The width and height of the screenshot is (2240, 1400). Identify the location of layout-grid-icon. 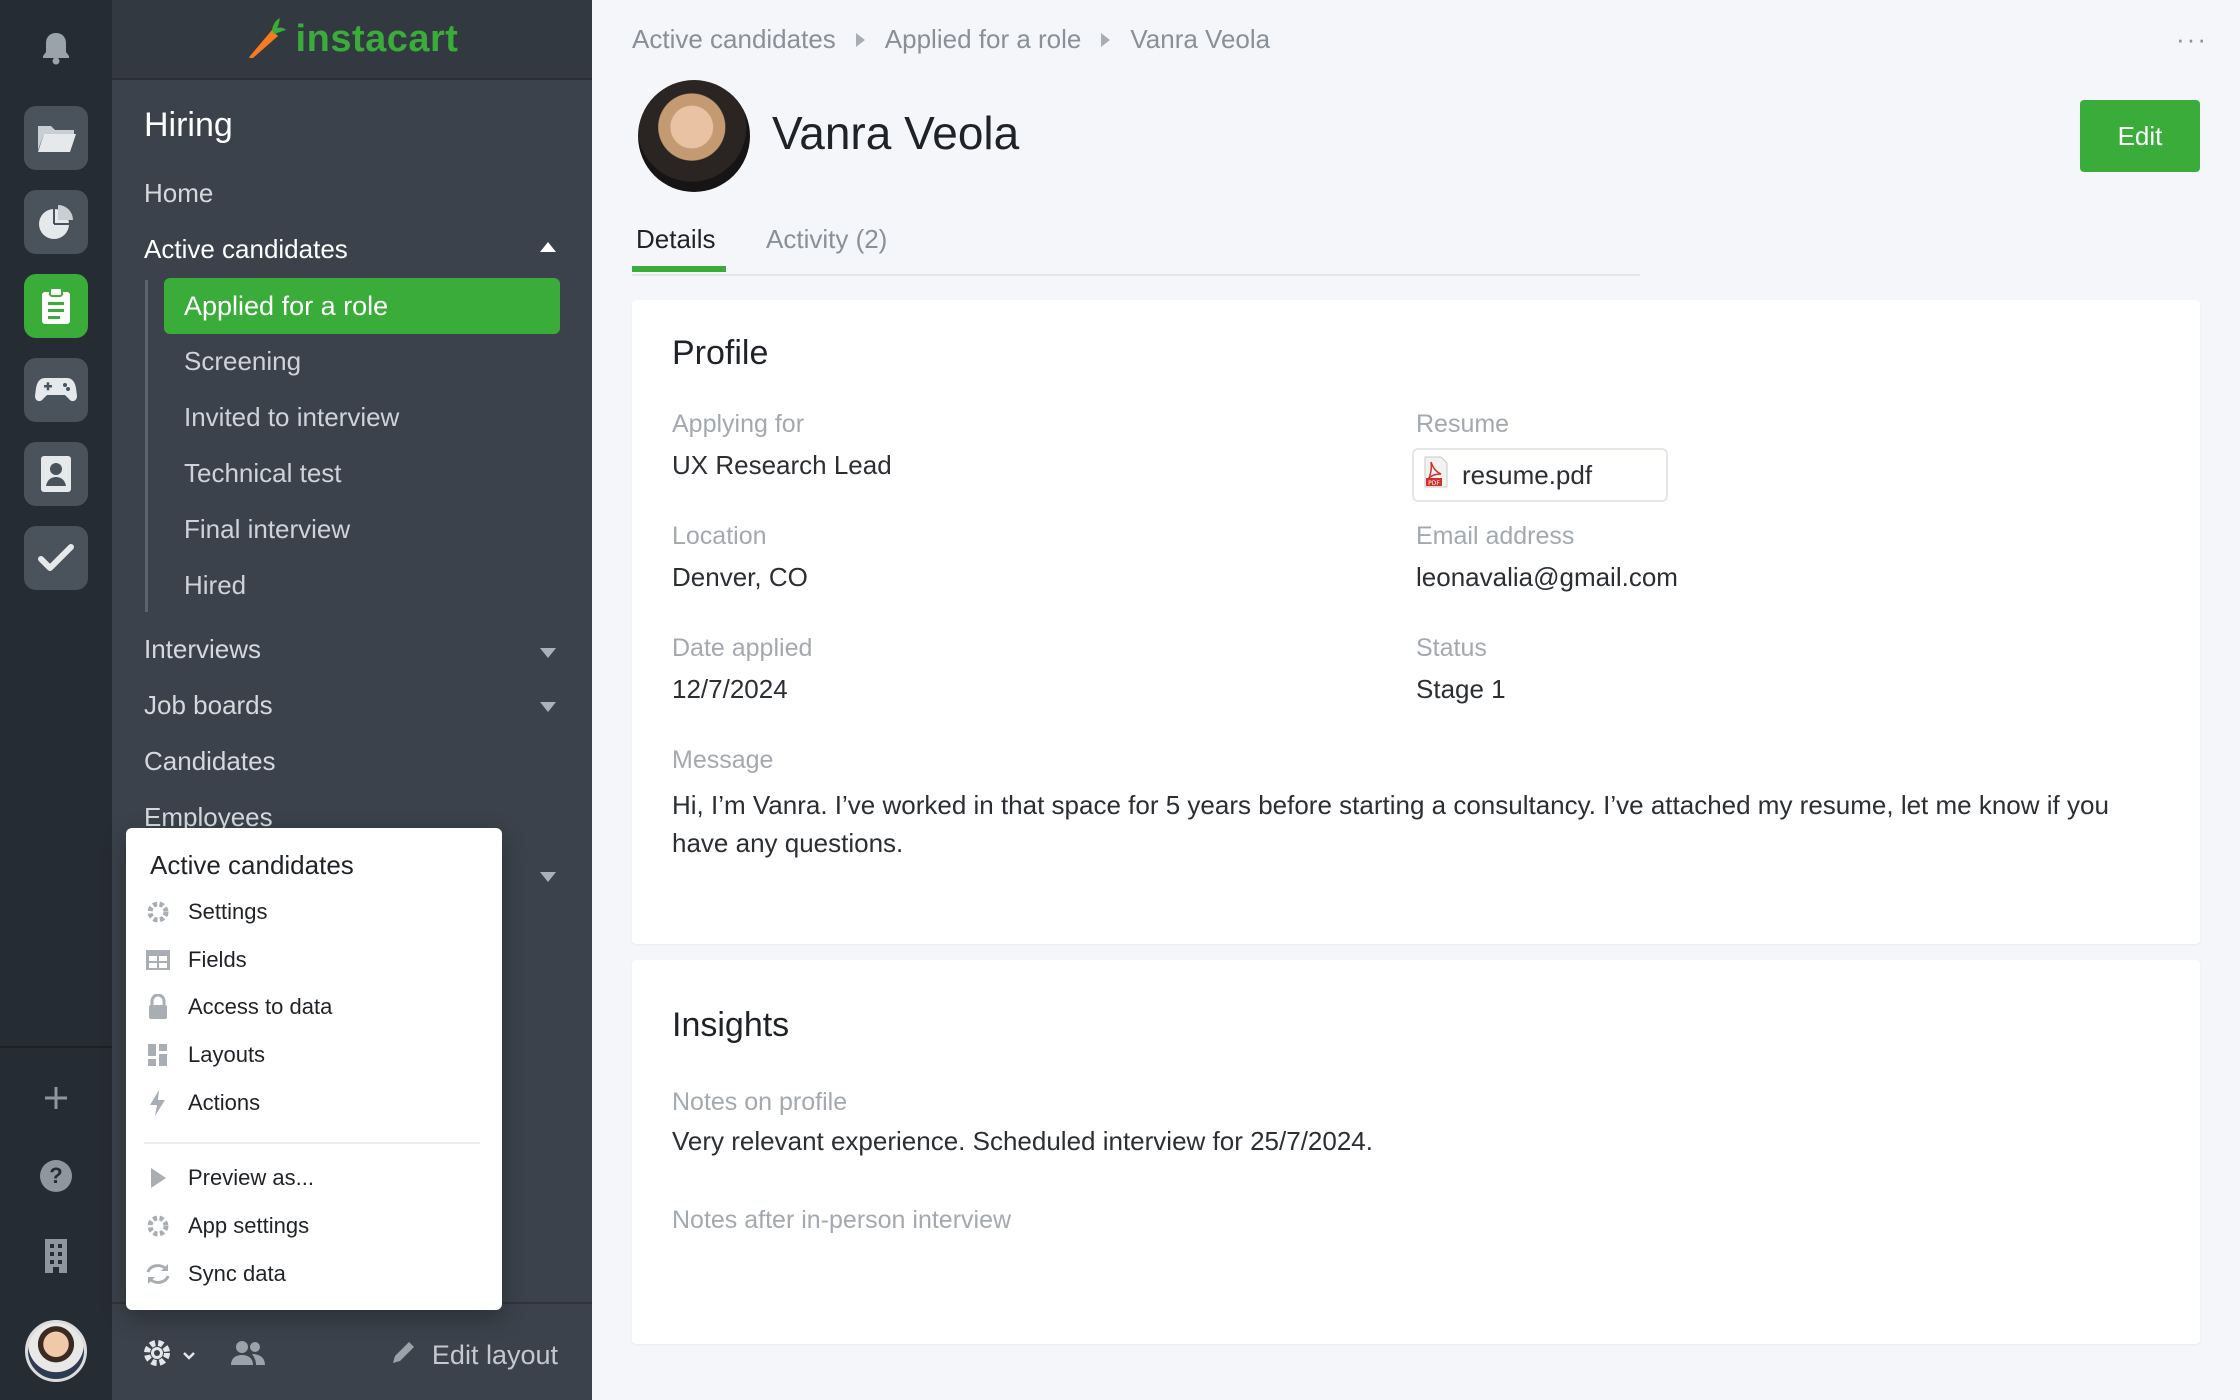
(158, 1055).